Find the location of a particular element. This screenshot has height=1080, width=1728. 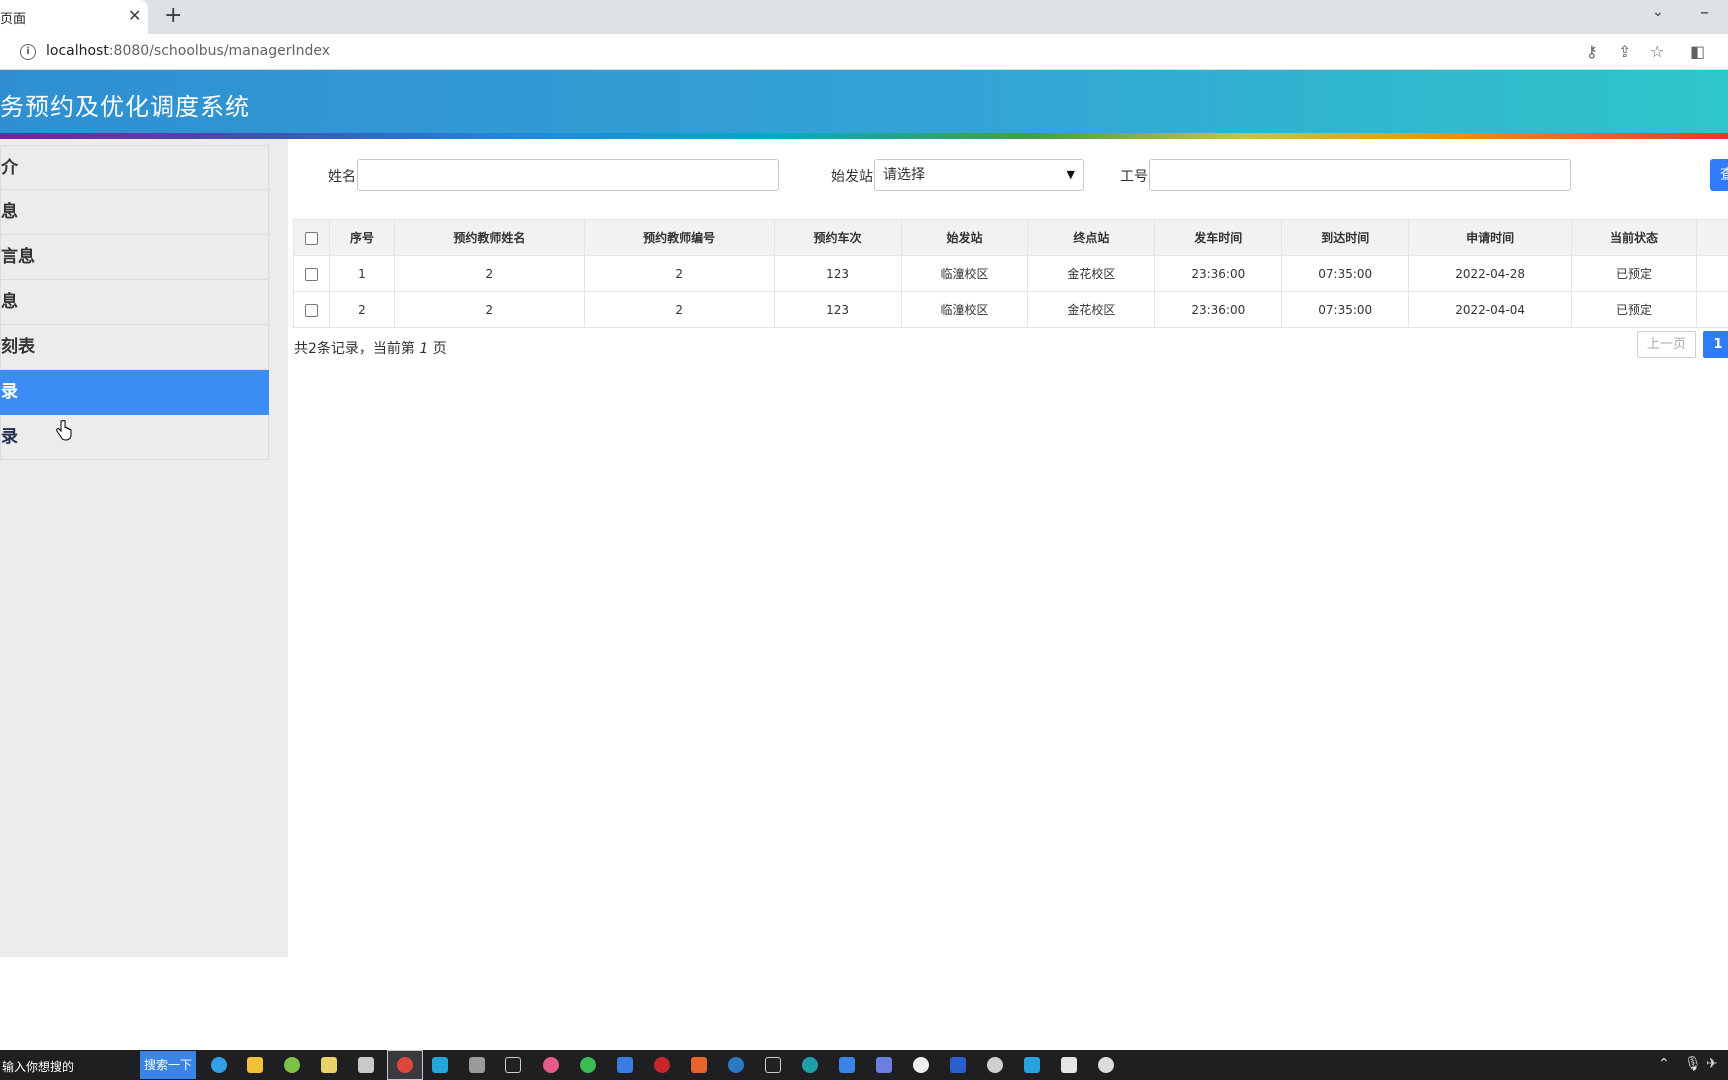

close-icon: ✕ is located at coordinates (134, 15).